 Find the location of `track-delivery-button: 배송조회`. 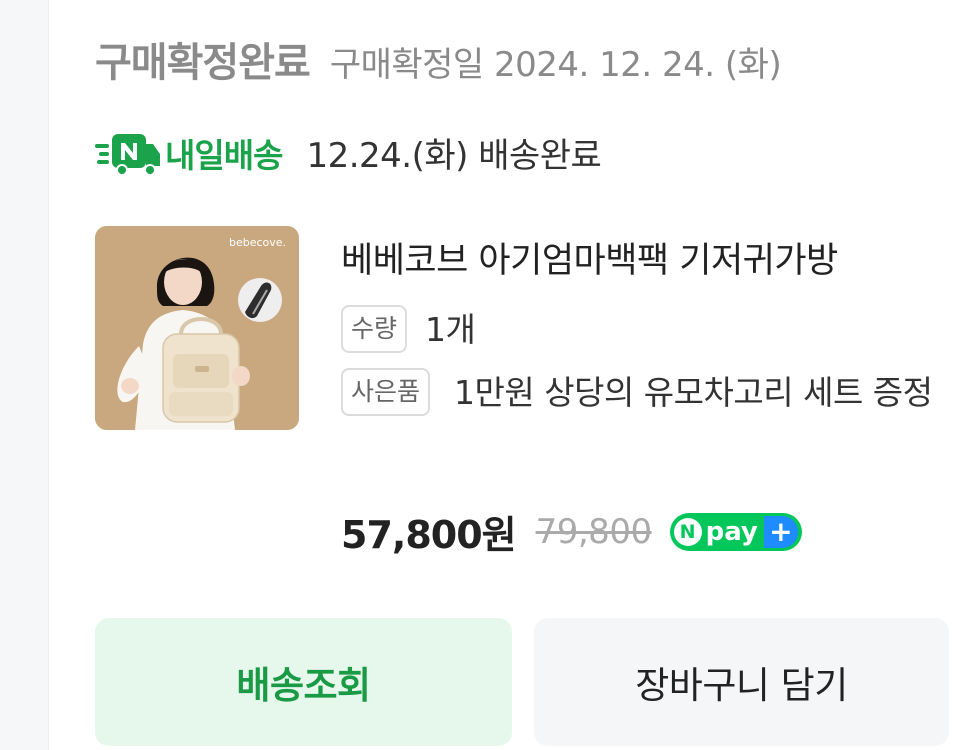

track-delivery-button: 배송조회 is located at coordinates (303, 682).